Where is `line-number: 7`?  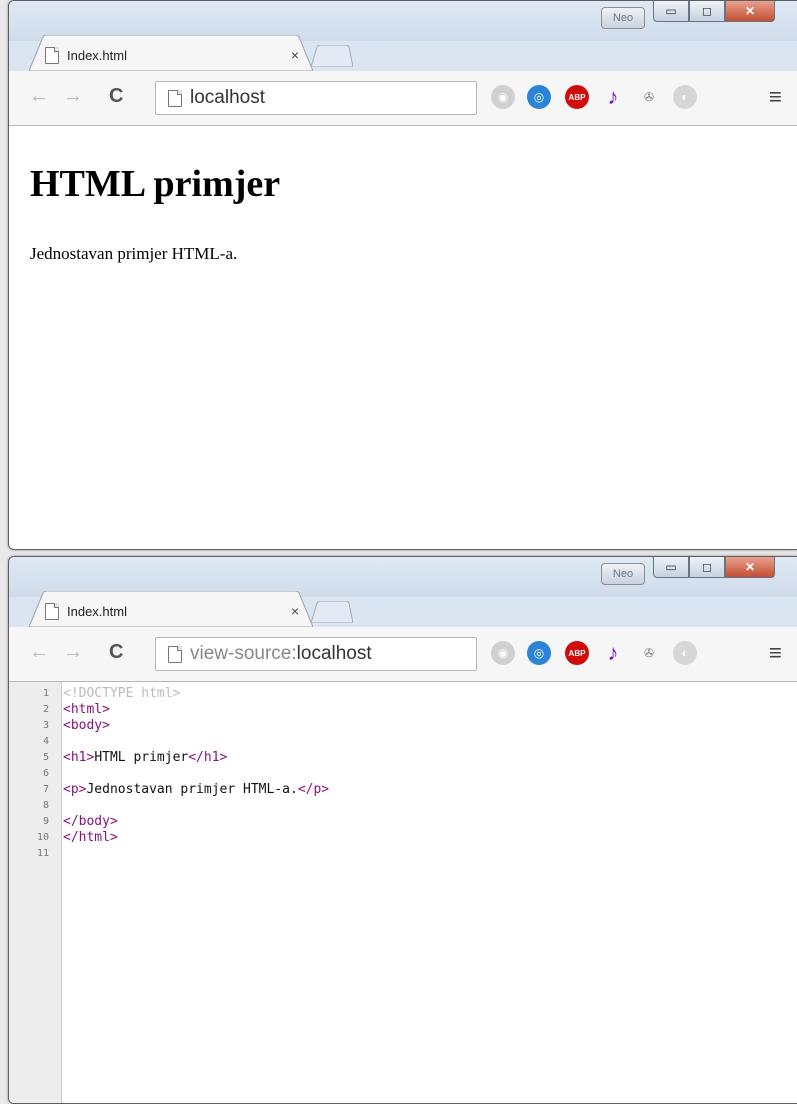
line-number: 7 is located at coordinates (45, 789).